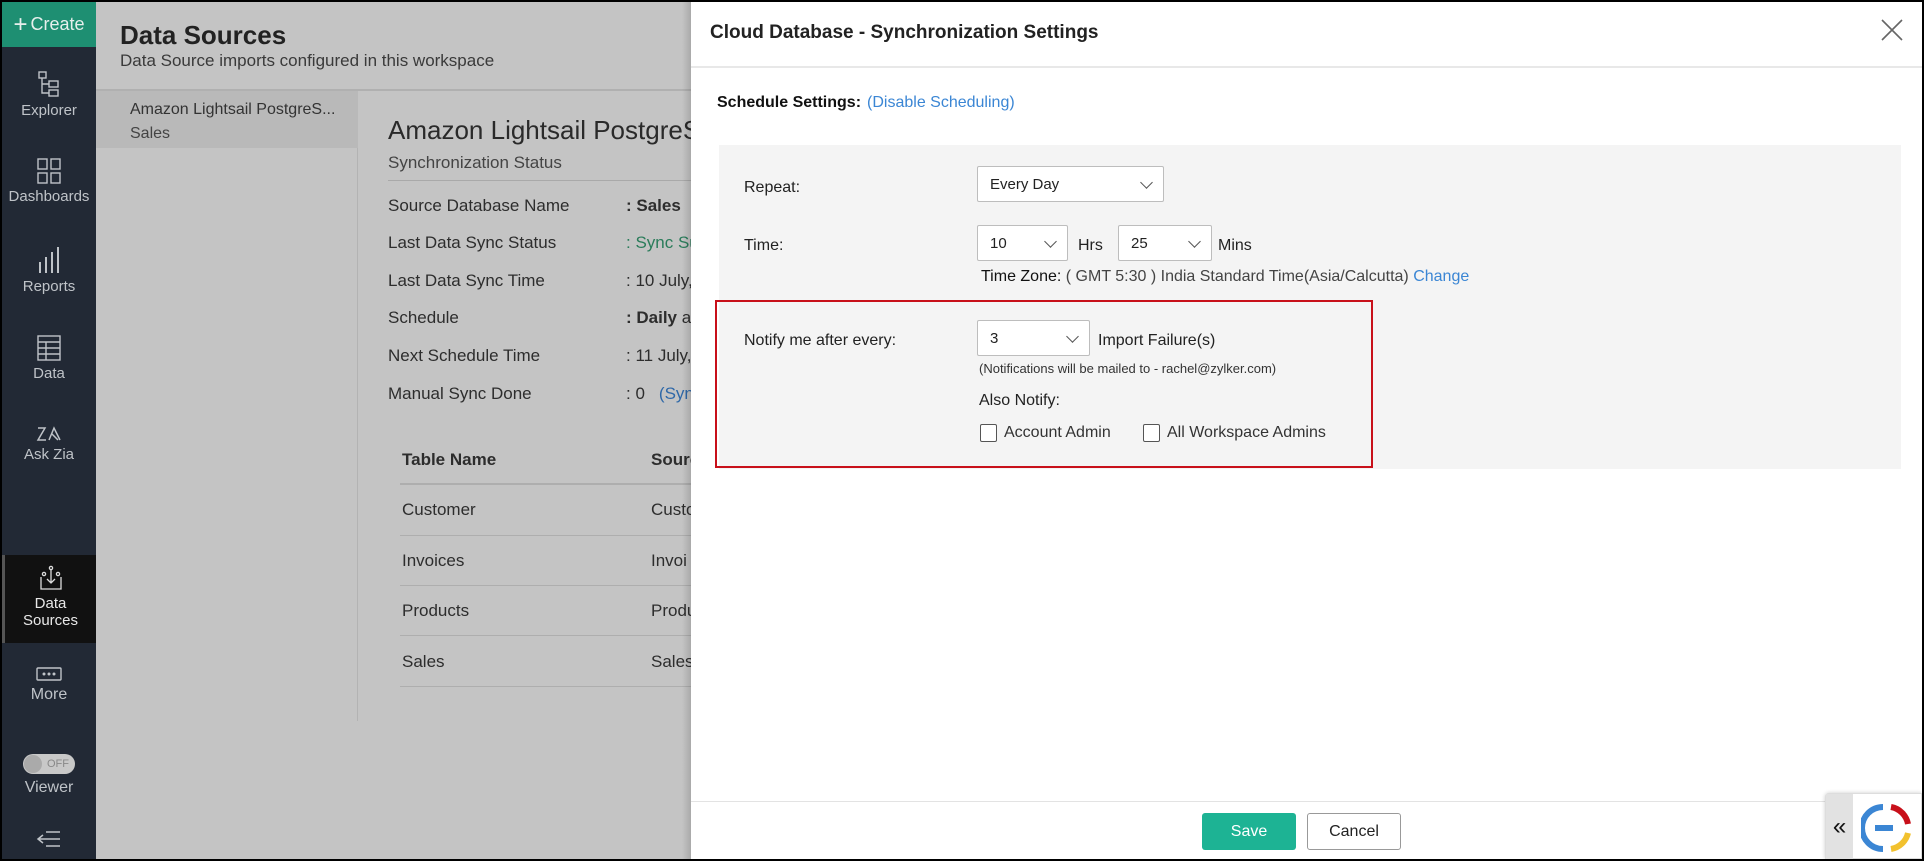 Image resolution: width=1924 pixels, height=861 pixels. Describe the element at coordinates (1151, 433) in the screenshot. I see `workspace-admins-checkbox` at that location.